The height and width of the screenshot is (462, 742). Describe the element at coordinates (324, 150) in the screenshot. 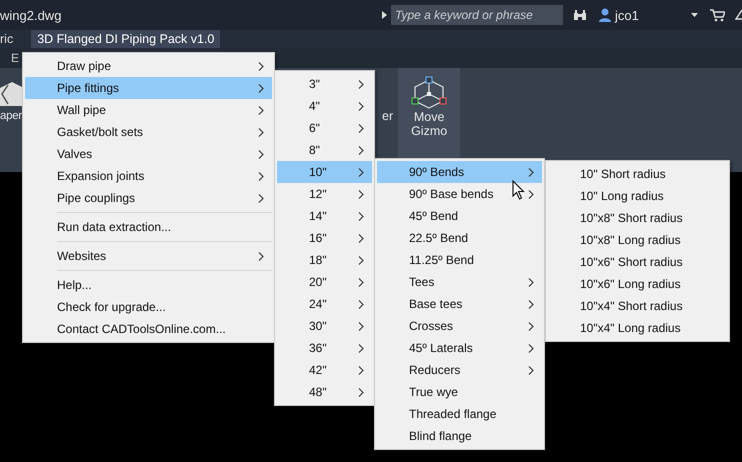

I see `menu-item: 8"` at that location.